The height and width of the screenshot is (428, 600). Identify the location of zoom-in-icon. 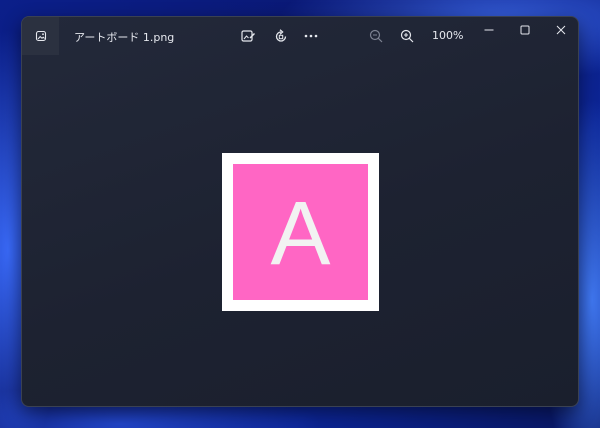
(407, 36).